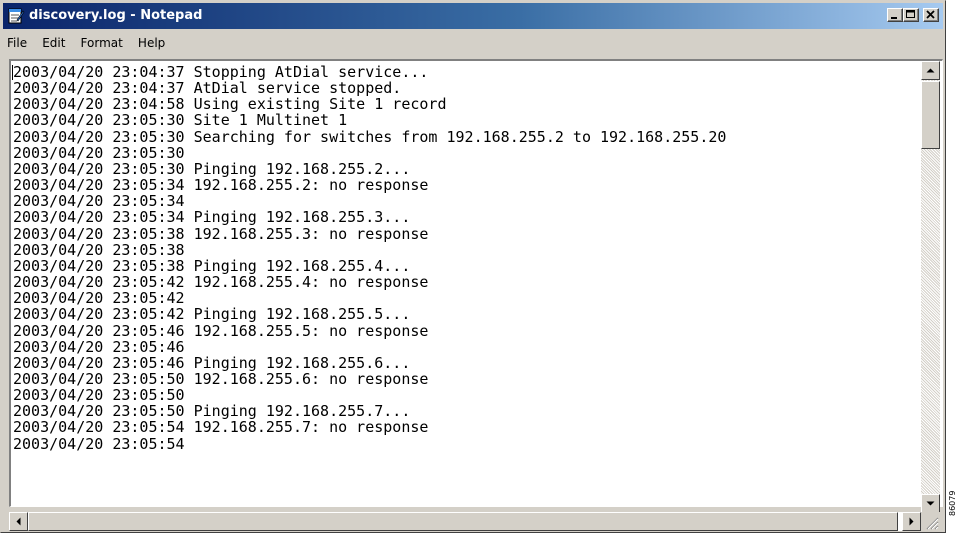 This screenshot has width=961, height=533. Describe the element at coordinates (116, 15) in the screenshot. I see `window-title: discovery.log - Notepad` at that location.